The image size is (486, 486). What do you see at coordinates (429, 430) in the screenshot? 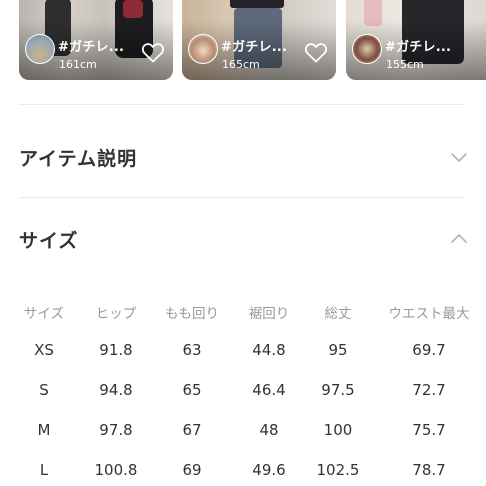
I see `table-cell: 75.7` at bounding box center [429, 430].